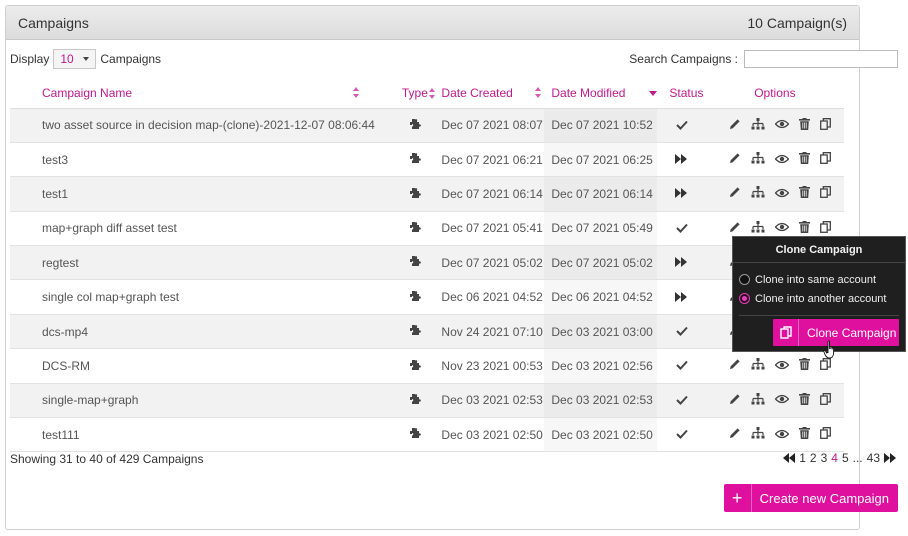 The image size is (908, 536). I want to click on options-cell, so click(774, 435).